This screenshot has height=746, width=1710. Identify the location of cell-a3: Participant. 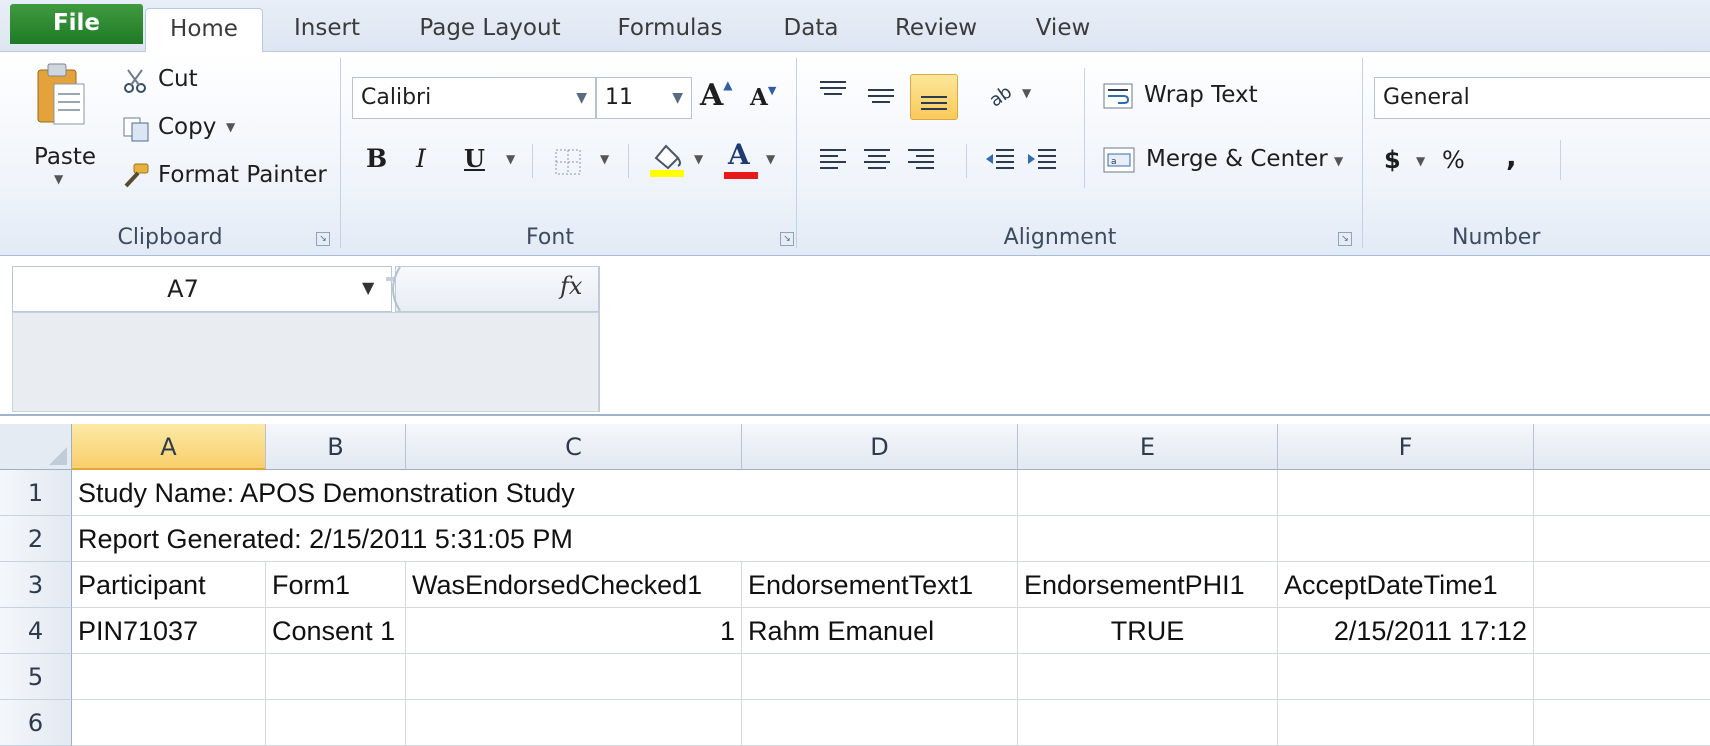
(169, 585).